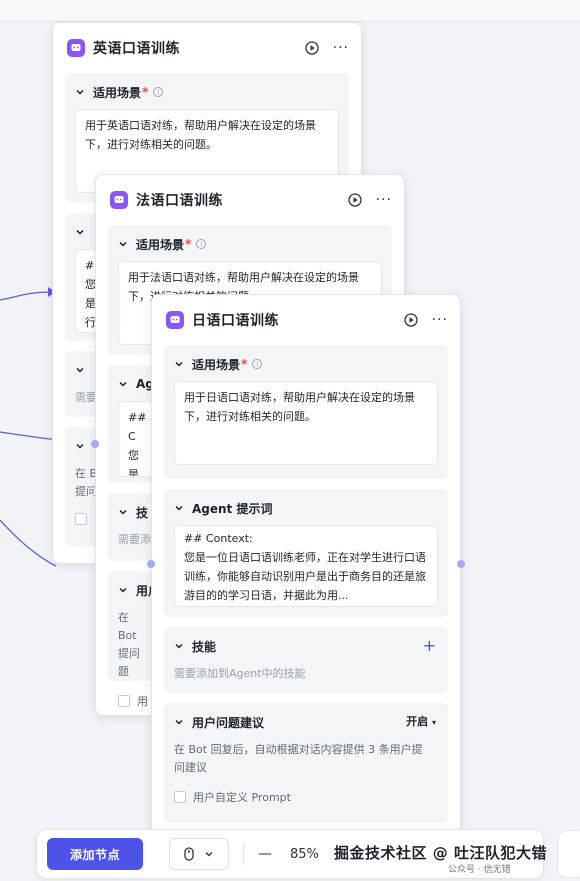 Image resolution: width=580 pixels, height=881 pixels. Describe the element at coordinates (306, 660) in the screenshot. I see `skills-section: 技能 + 需要添加到Agent中的技能` at that location.